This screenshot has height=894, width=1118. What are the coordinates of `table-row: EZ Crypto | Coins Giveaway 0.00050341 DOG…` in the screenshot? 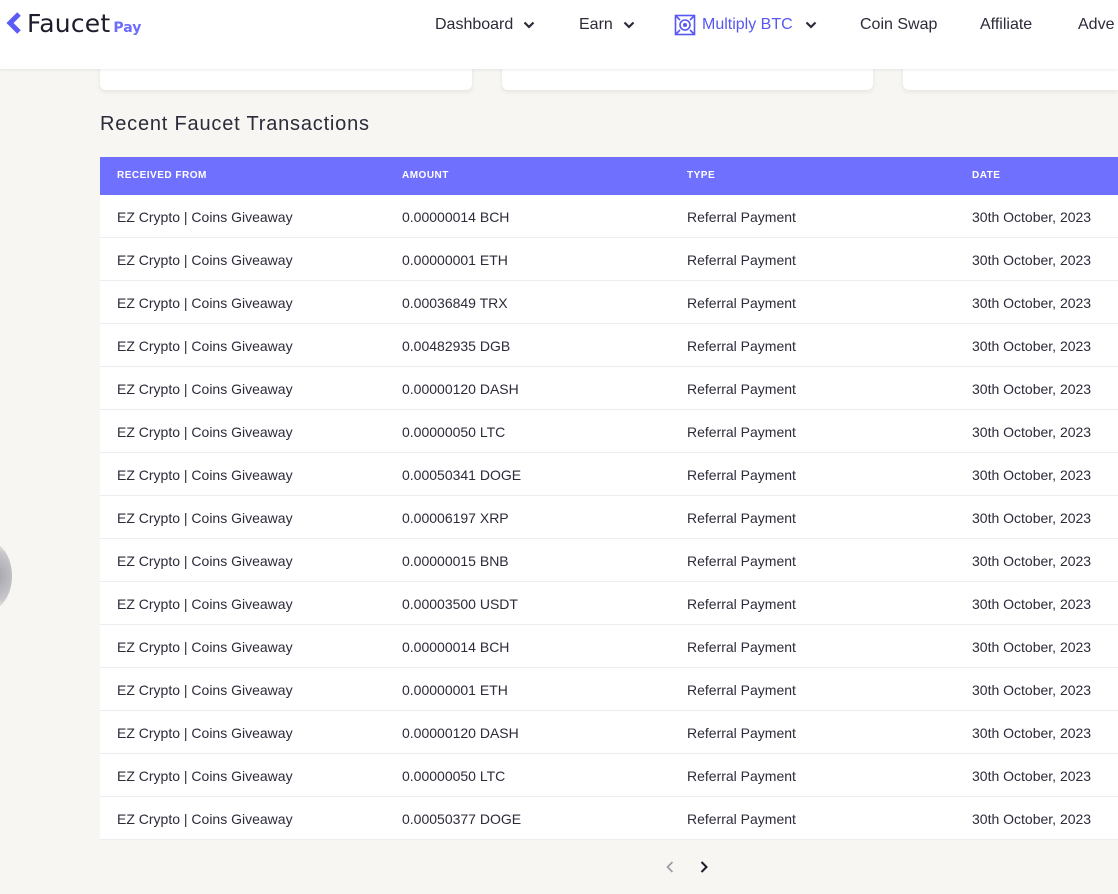 It's located at (609, 474).